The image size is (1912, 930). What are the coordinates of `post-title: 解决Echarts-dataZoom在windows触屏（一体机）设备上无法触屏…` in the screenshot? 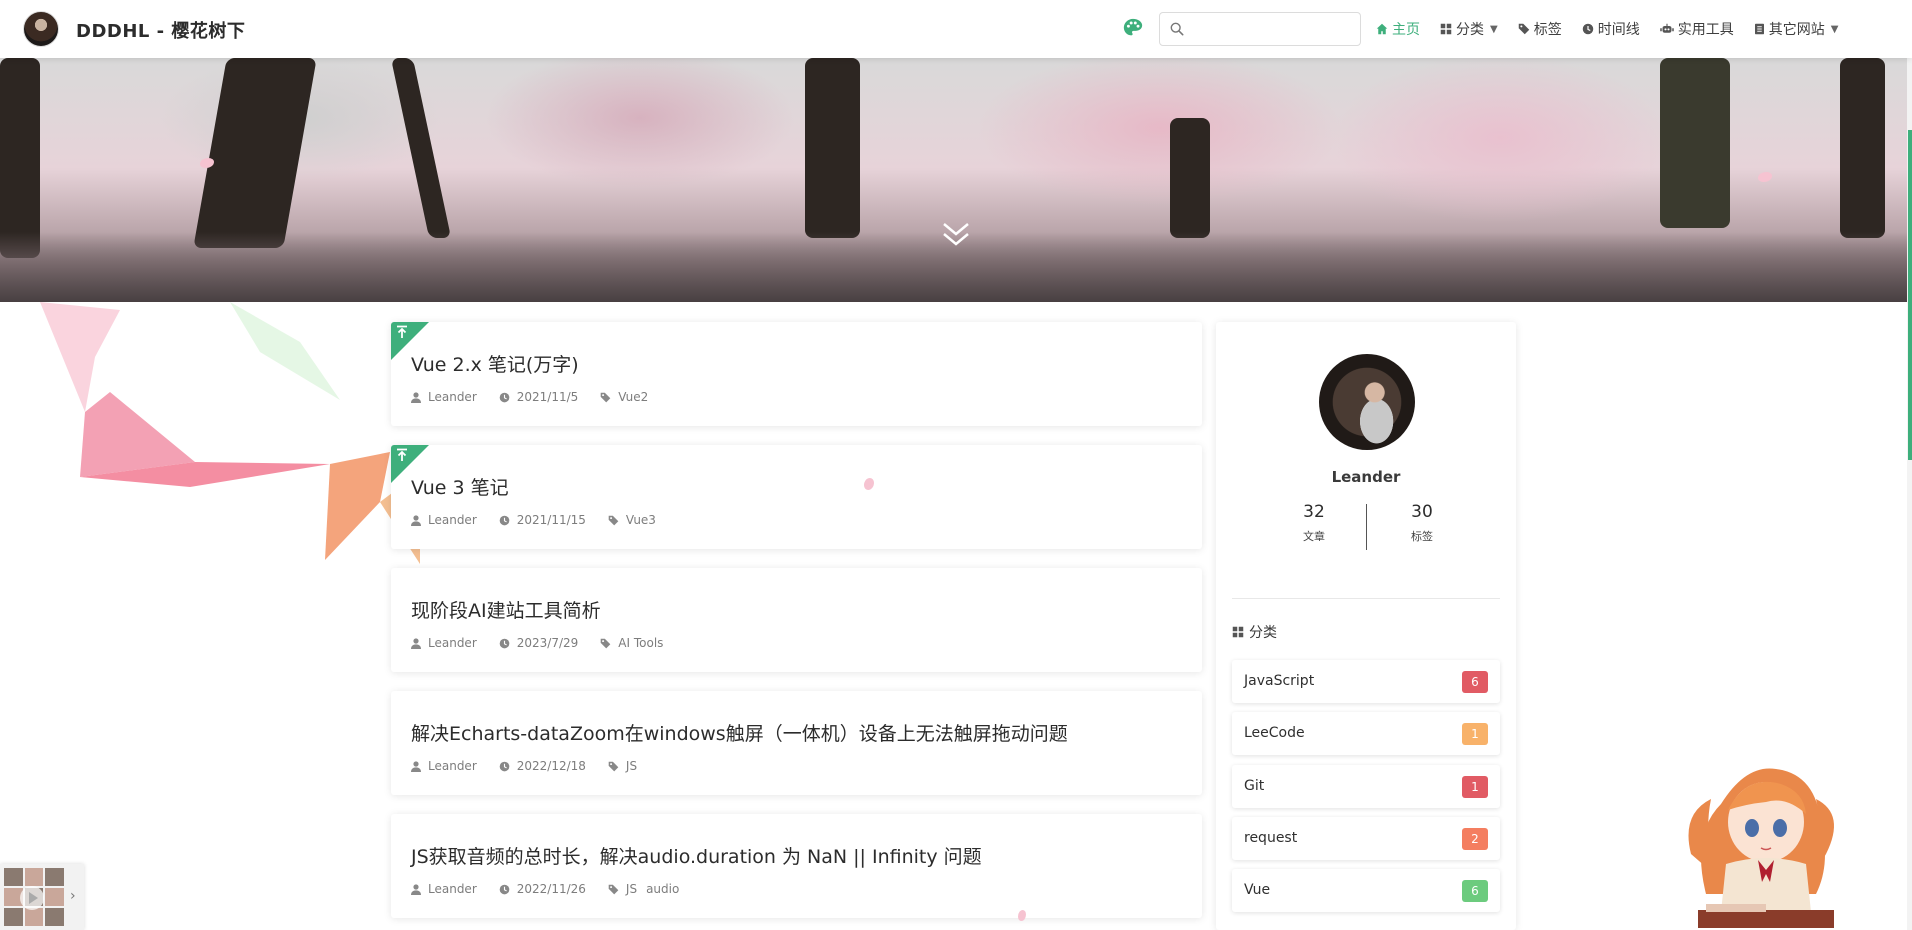 It's located at (739, 732).